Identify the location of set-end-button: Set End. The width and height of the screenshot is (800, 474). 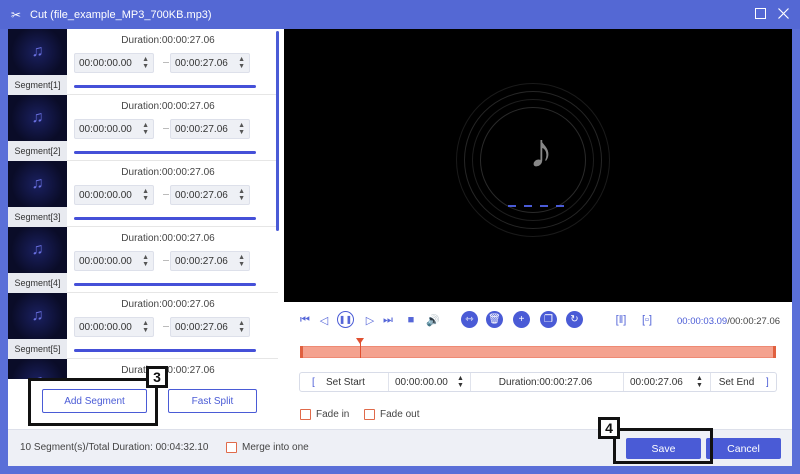
(736, 382).